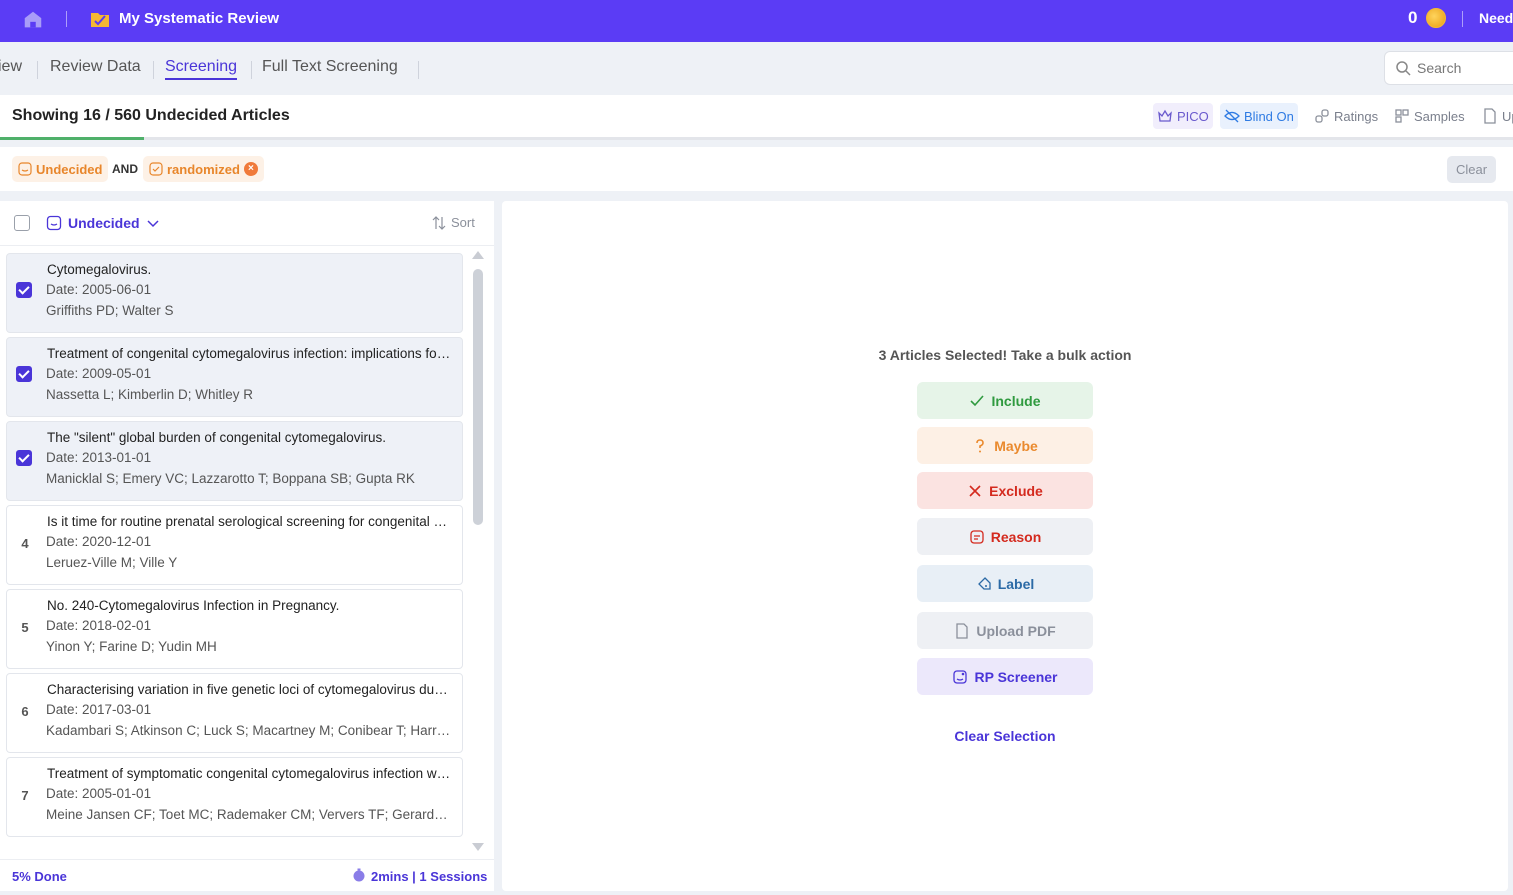 The width and height of the screenshot is (1513, 895). Describe the element at coordinates (95, 67) in the screenshot. I see `tab-review-data: Review Data` at that location.